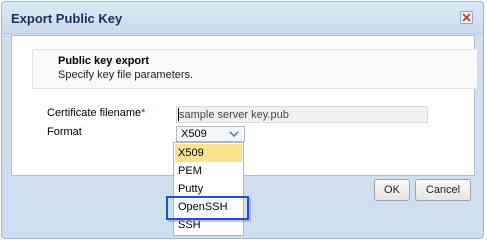 This screenshot has height=244, width=487. I want to click on certificate-filename-label-text: Certificate filename, so click(94, 113).